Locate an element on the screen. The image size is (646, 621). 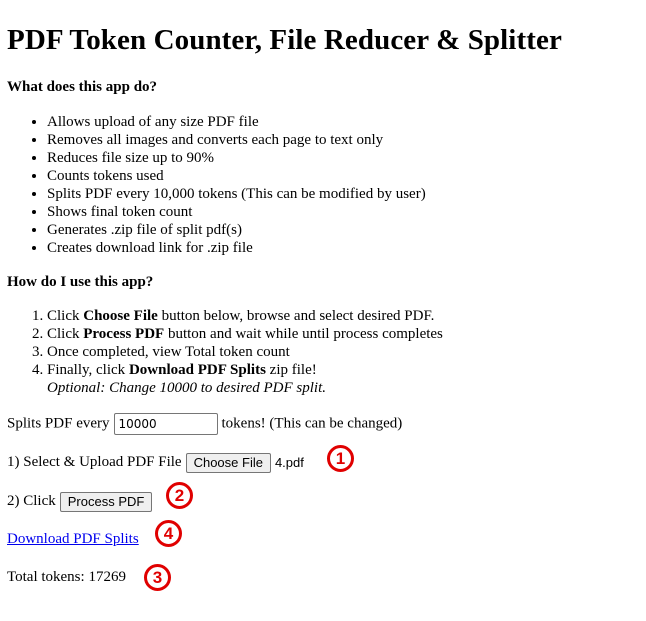
split-suffix: tokens! (This can be changed) is located at coordinates (312, 423).